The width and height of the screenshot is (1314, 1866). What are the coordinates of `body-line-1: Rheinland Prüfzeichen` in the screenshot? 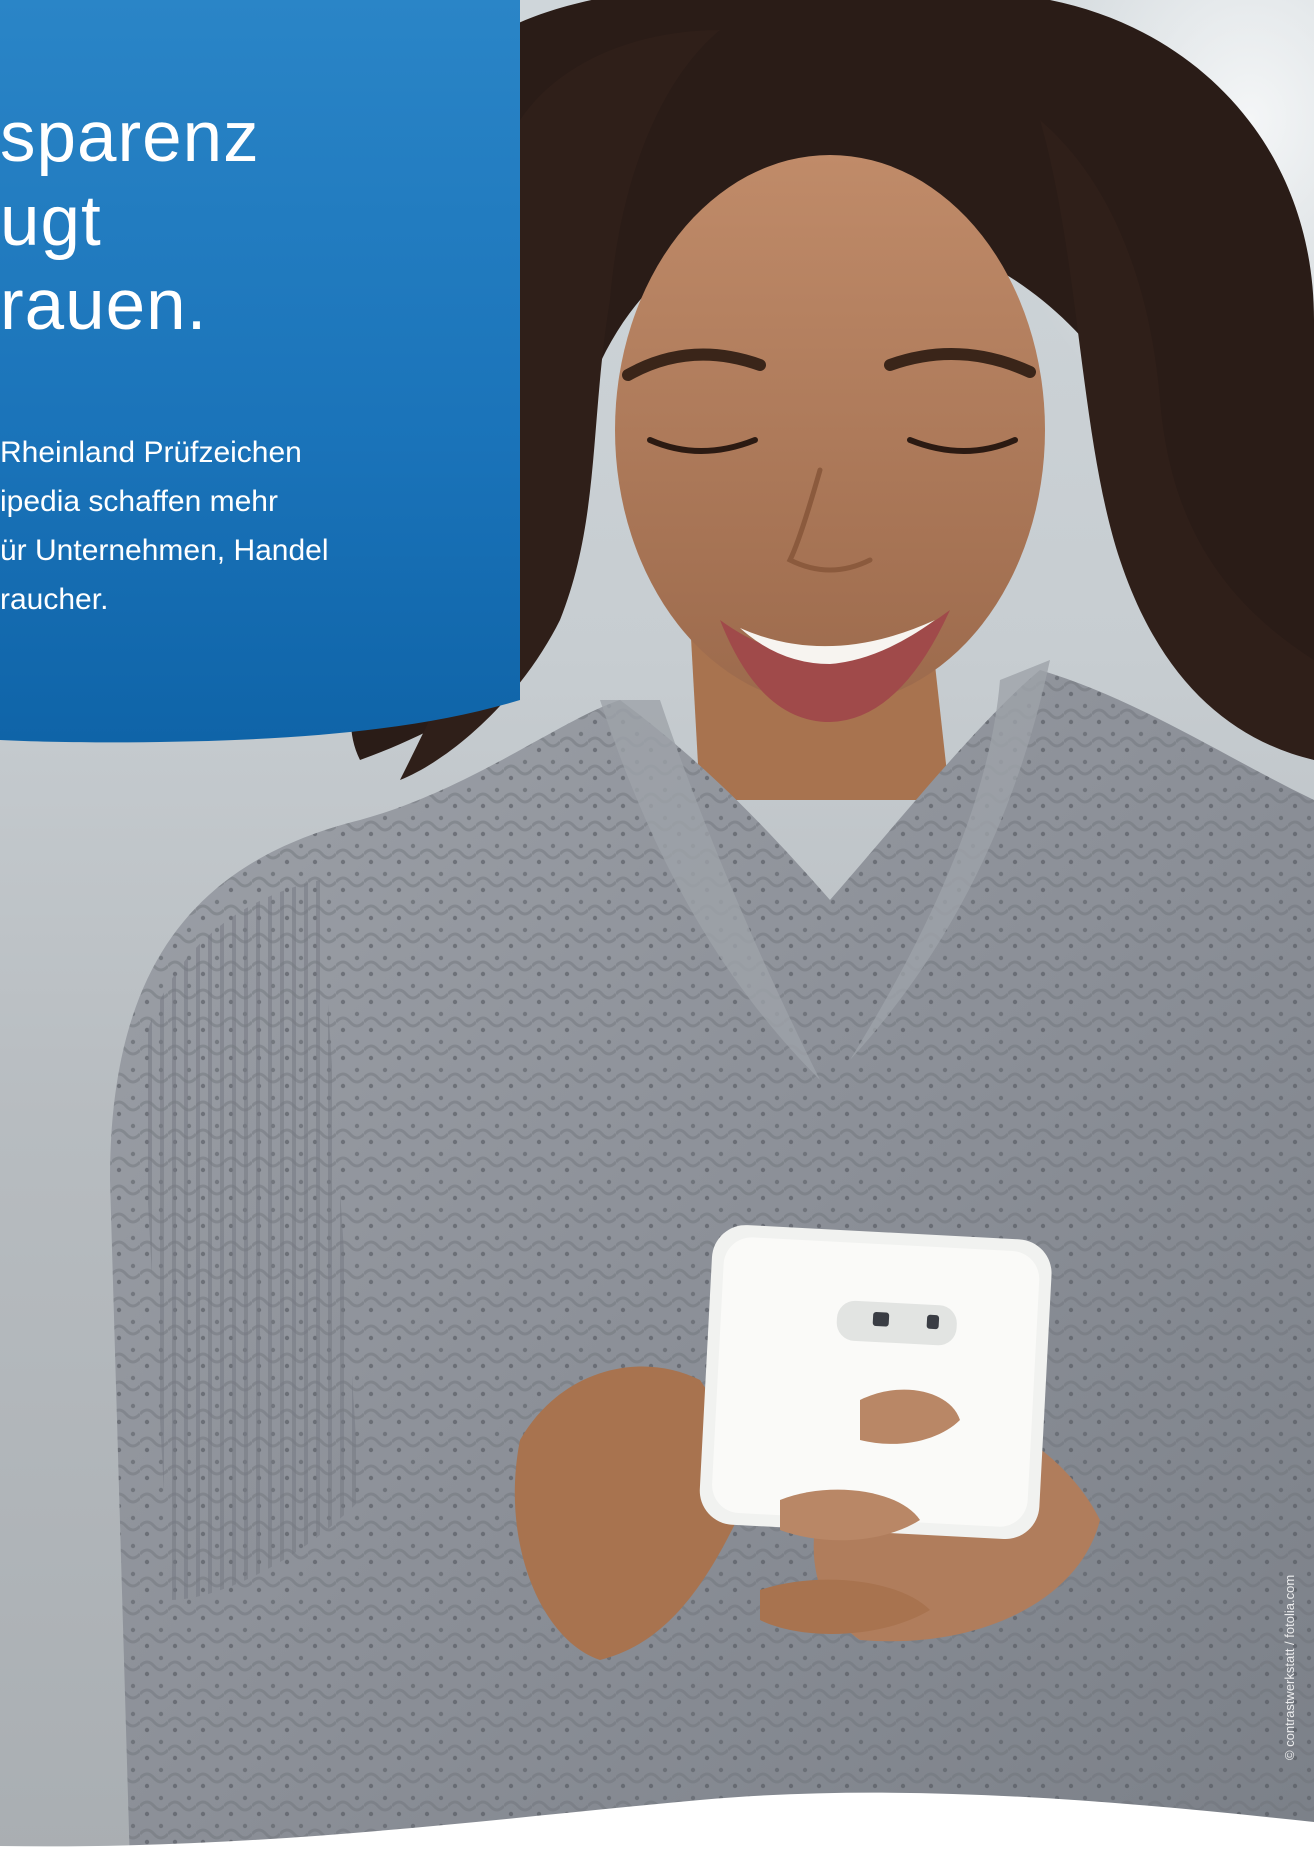 It's located at (151, 452).